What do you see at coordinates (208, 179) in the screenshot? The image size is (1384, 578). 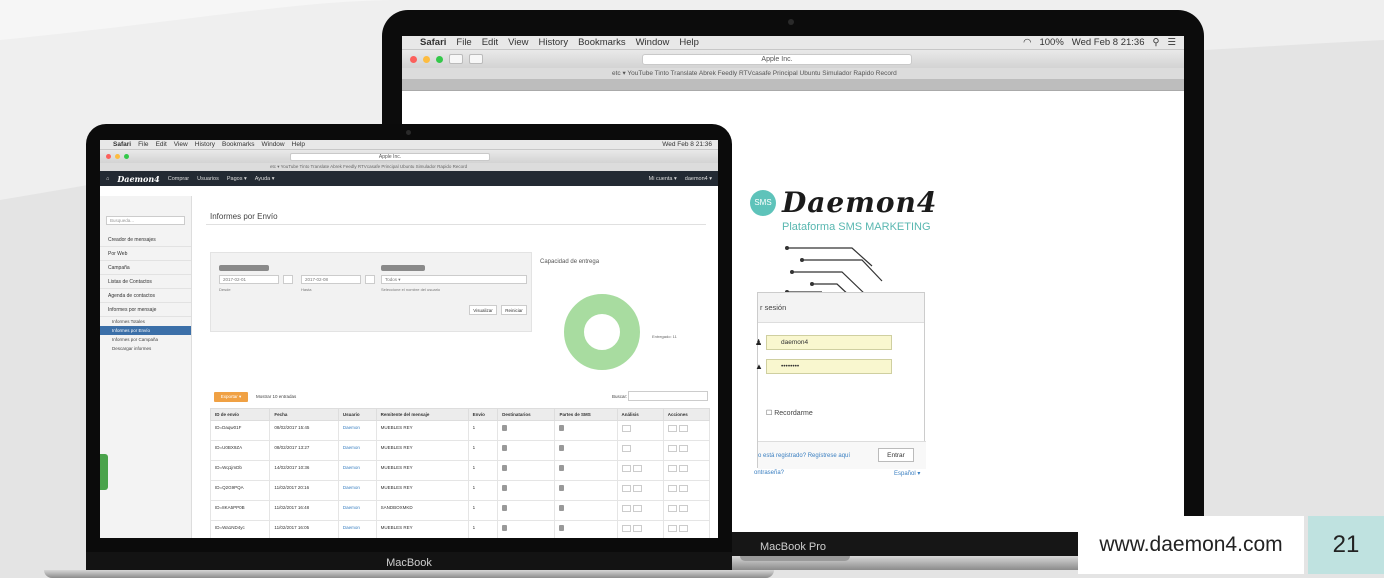 I see `nav-usuarios: Usuarios` at bounding box center [208, 179].